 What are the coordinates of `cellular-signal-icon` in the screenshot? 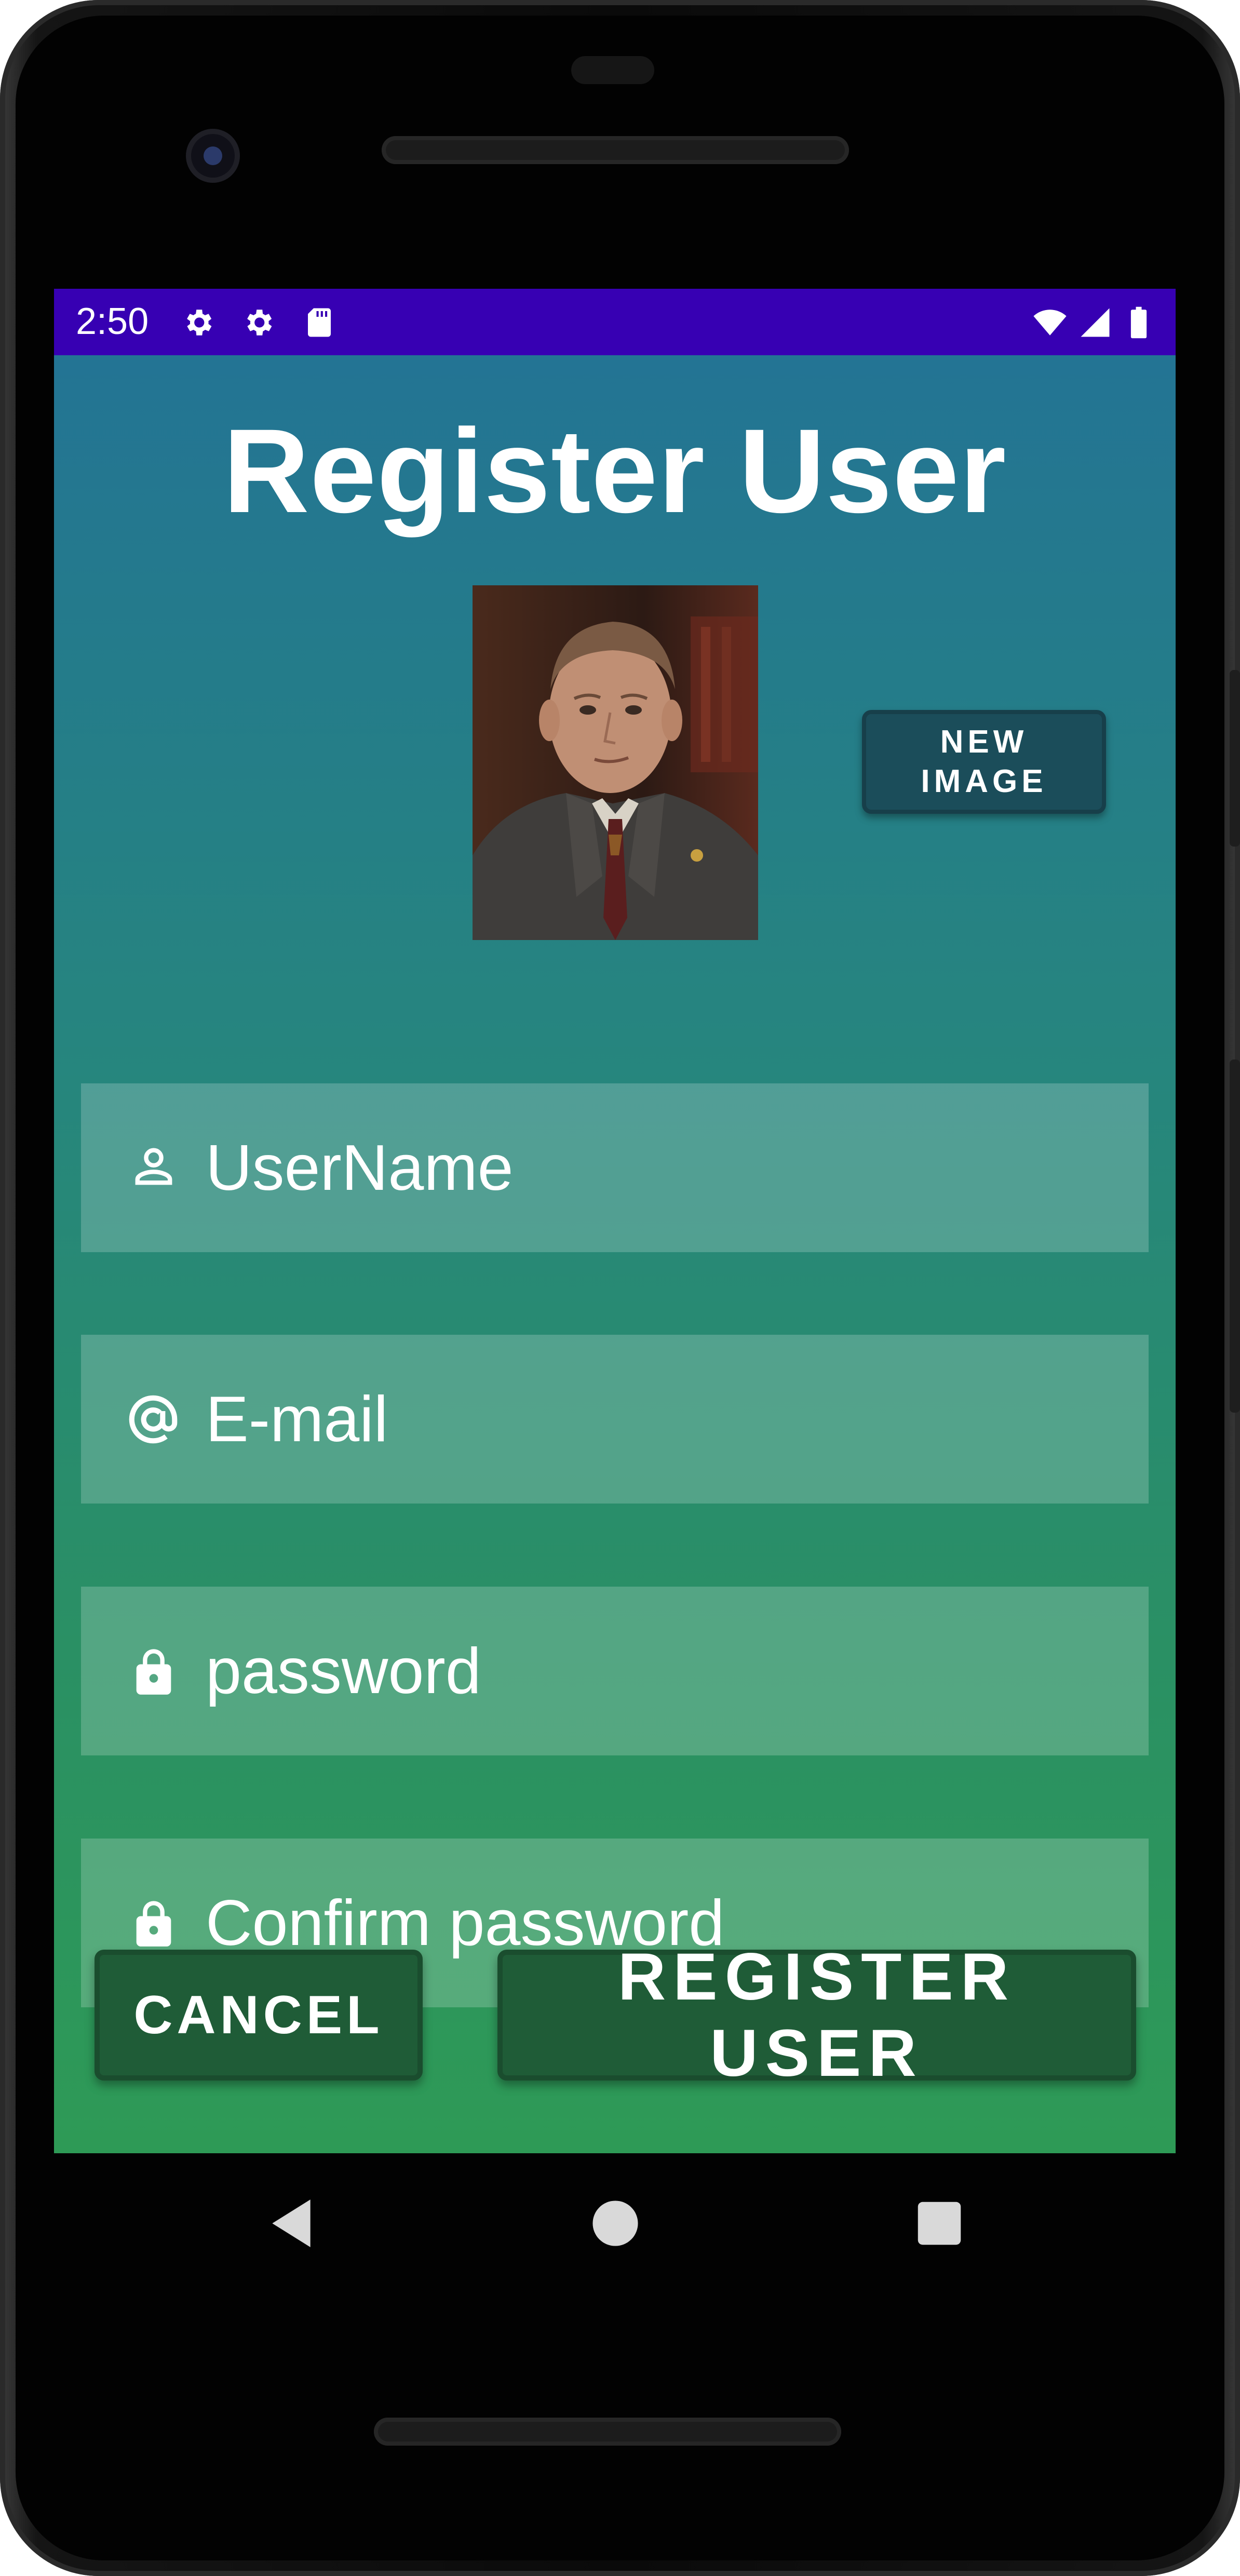 It's located at (1095, 323).